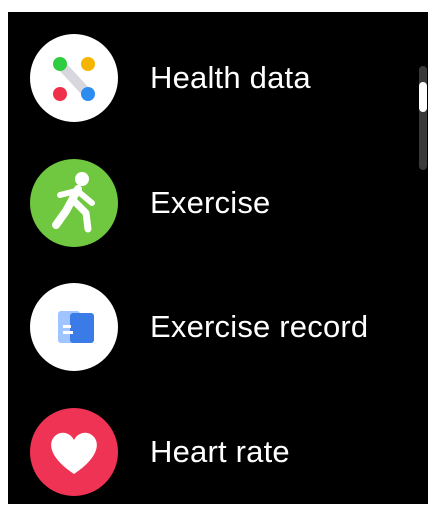  I want to click on heart-icon, so click(74, 452).